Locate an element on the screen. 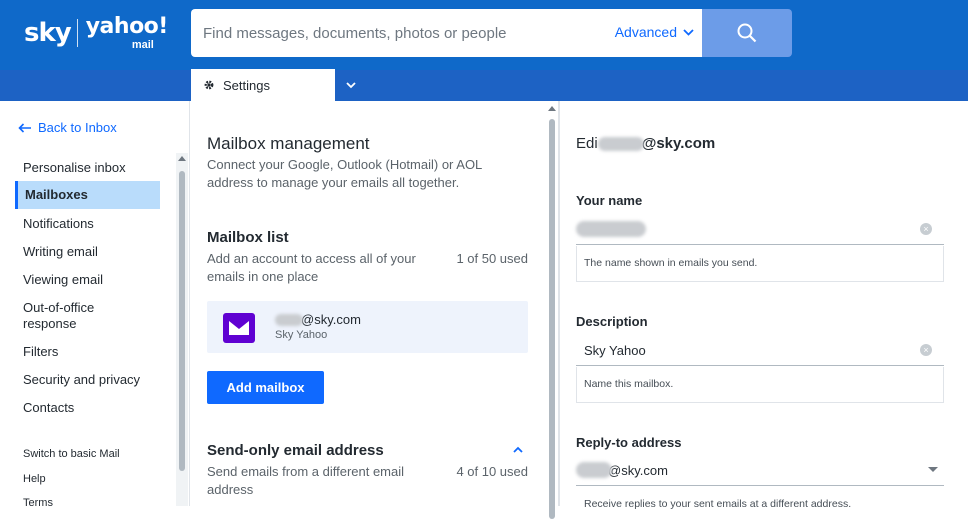 The height and width of the screenshot is (519, 968). search-button is located at coordinates (747, 33).